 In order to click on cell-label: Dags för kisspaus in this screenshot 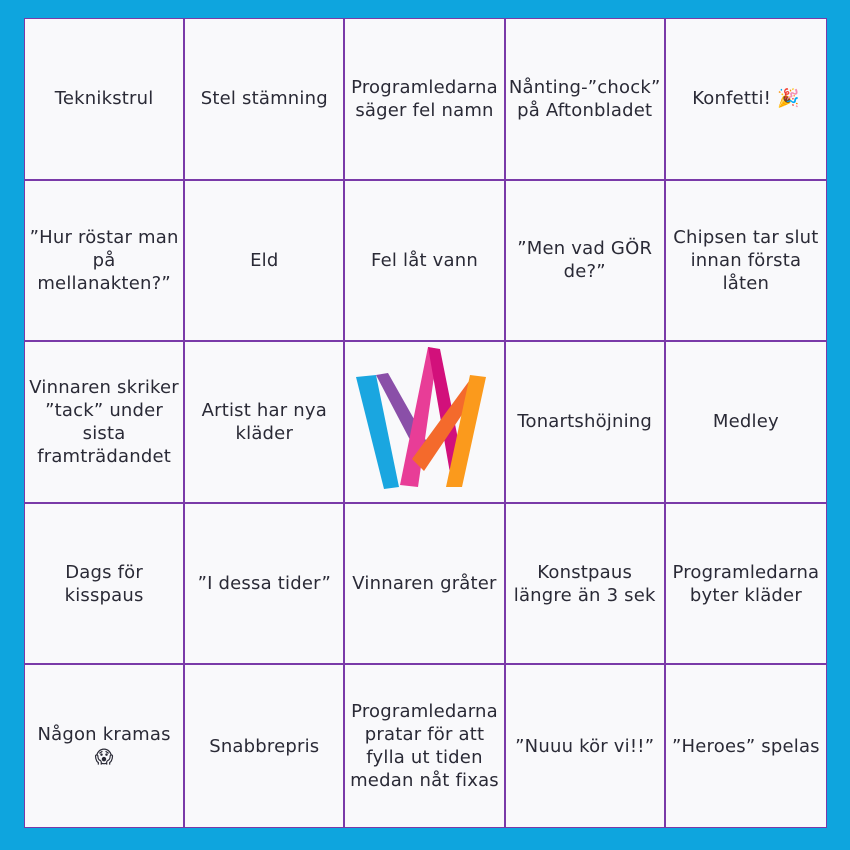, I will do `click(104, 583)`.